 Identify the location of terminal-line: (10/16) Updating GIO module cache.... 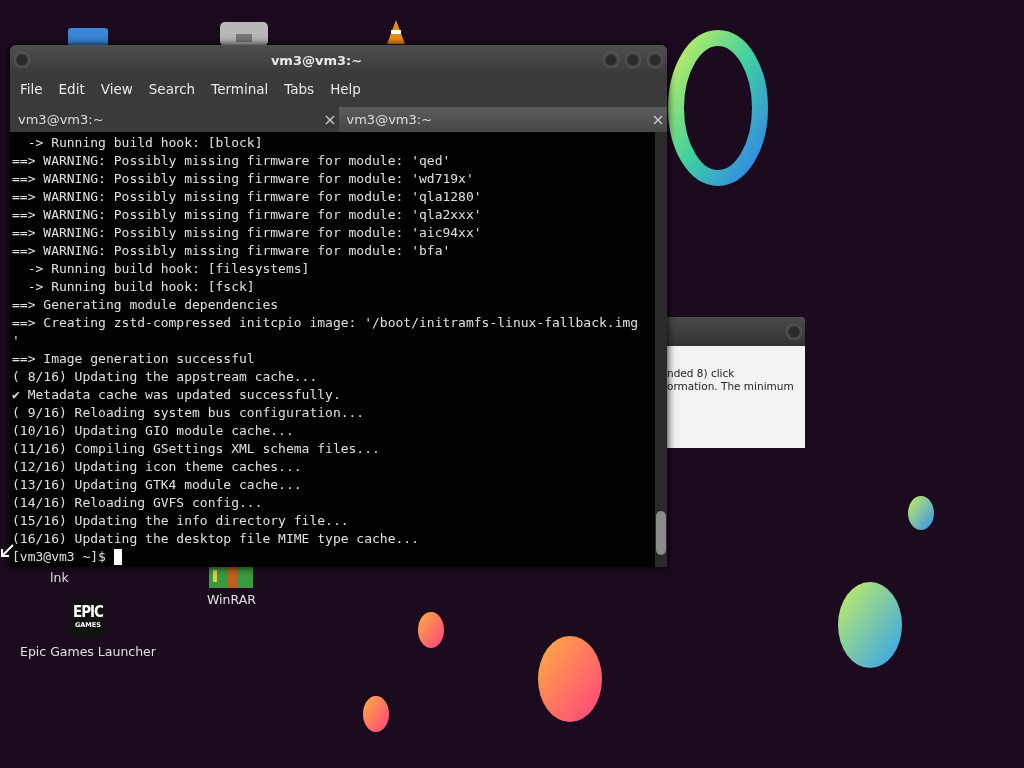
(153, 431).